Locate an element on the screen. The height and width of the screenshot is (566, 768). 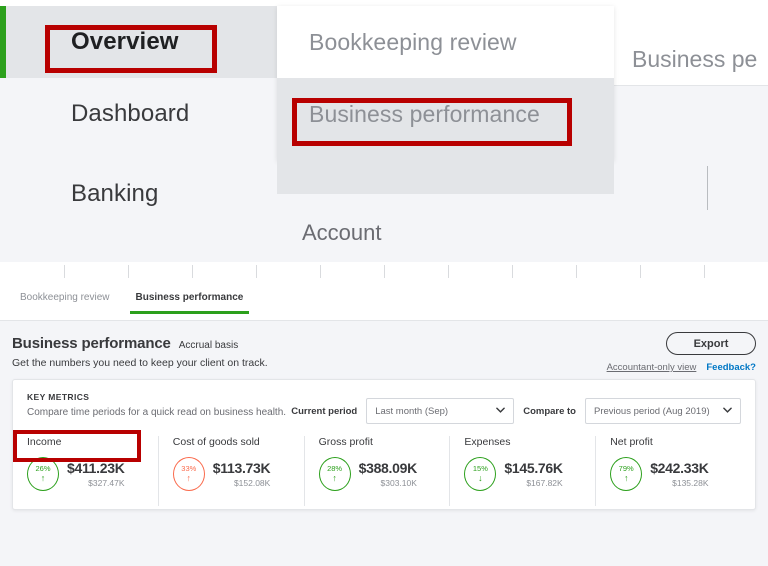
flyout-pointer-notch is located at coordinates (282, 39).